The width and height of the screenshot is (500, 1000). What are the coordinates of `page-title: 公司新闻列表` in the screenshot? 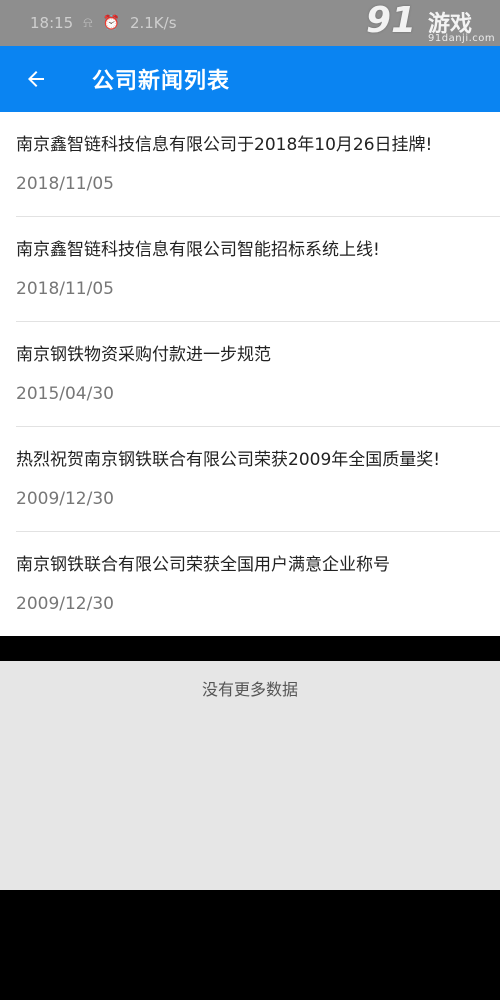 It's located at (161, 81).